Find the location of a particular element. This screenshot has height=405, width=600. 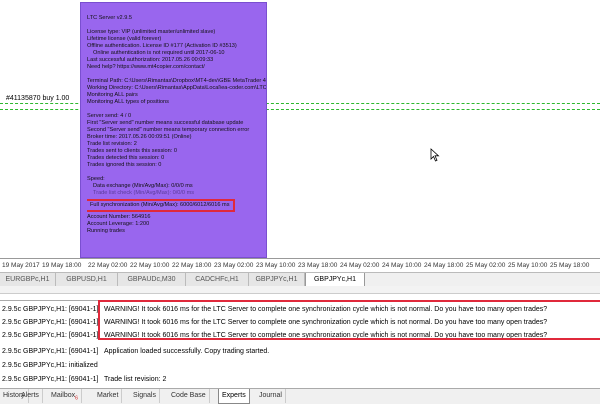

tab-alerts: Alerts is located at coordinates (30, 396).